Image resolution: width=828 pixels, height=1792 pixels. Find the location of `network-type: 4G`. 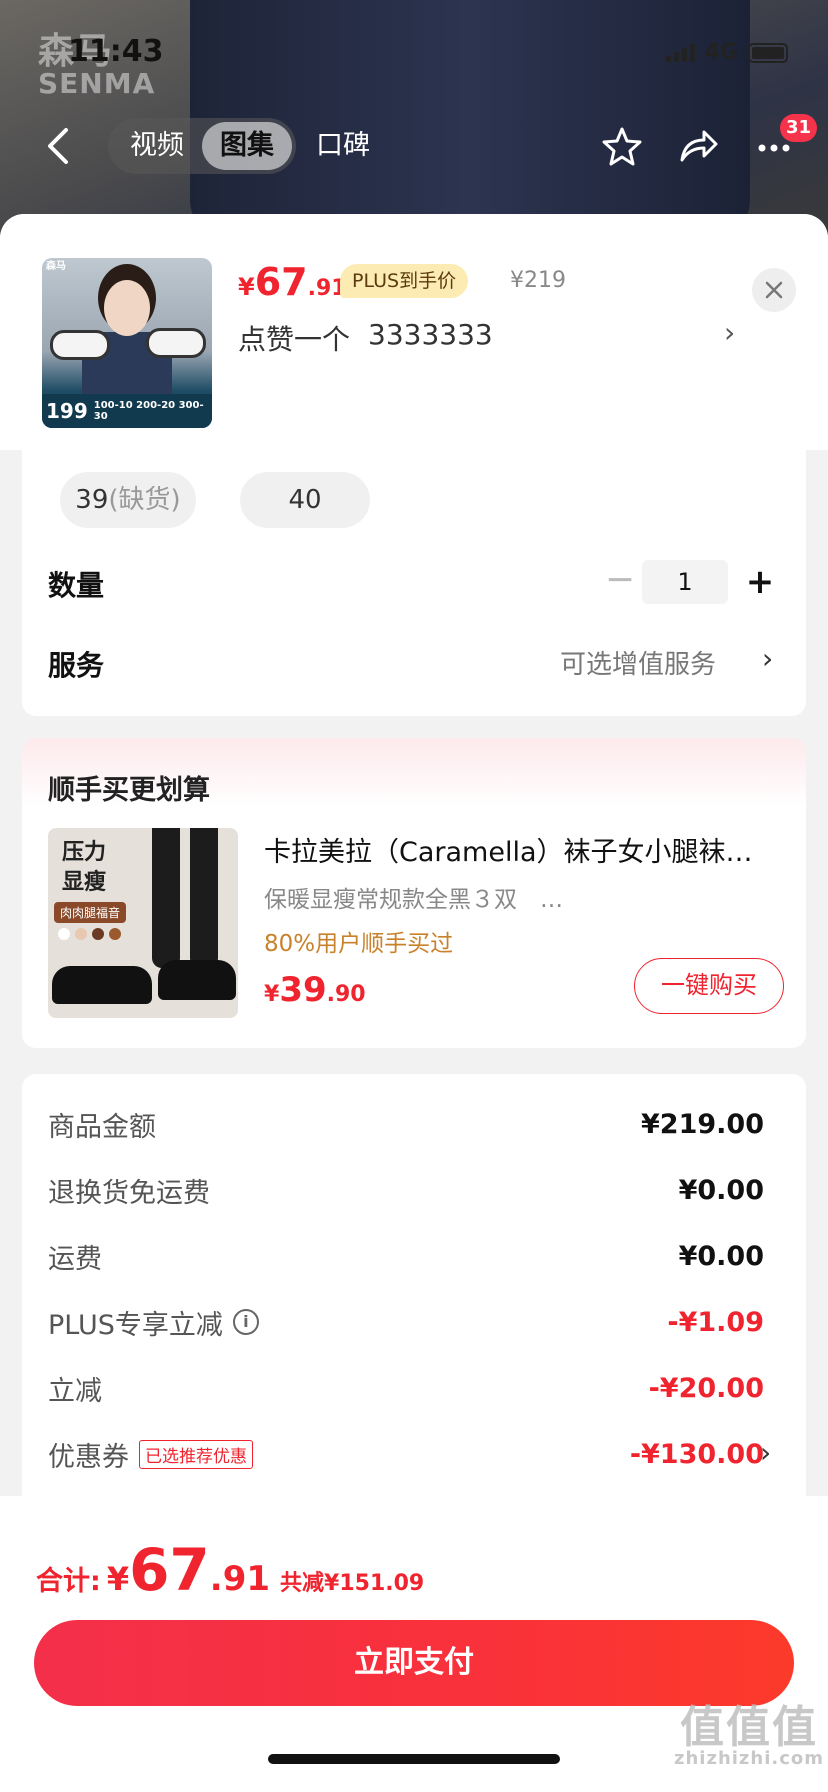

network-type: 4G is located at coordinates (721, 52).